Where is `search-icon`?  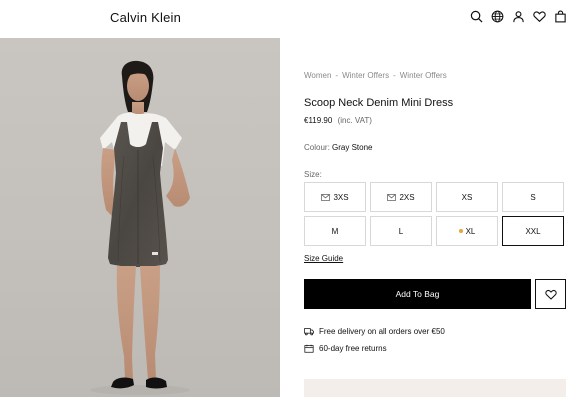
search-icon is located at coordinates (476, 16).